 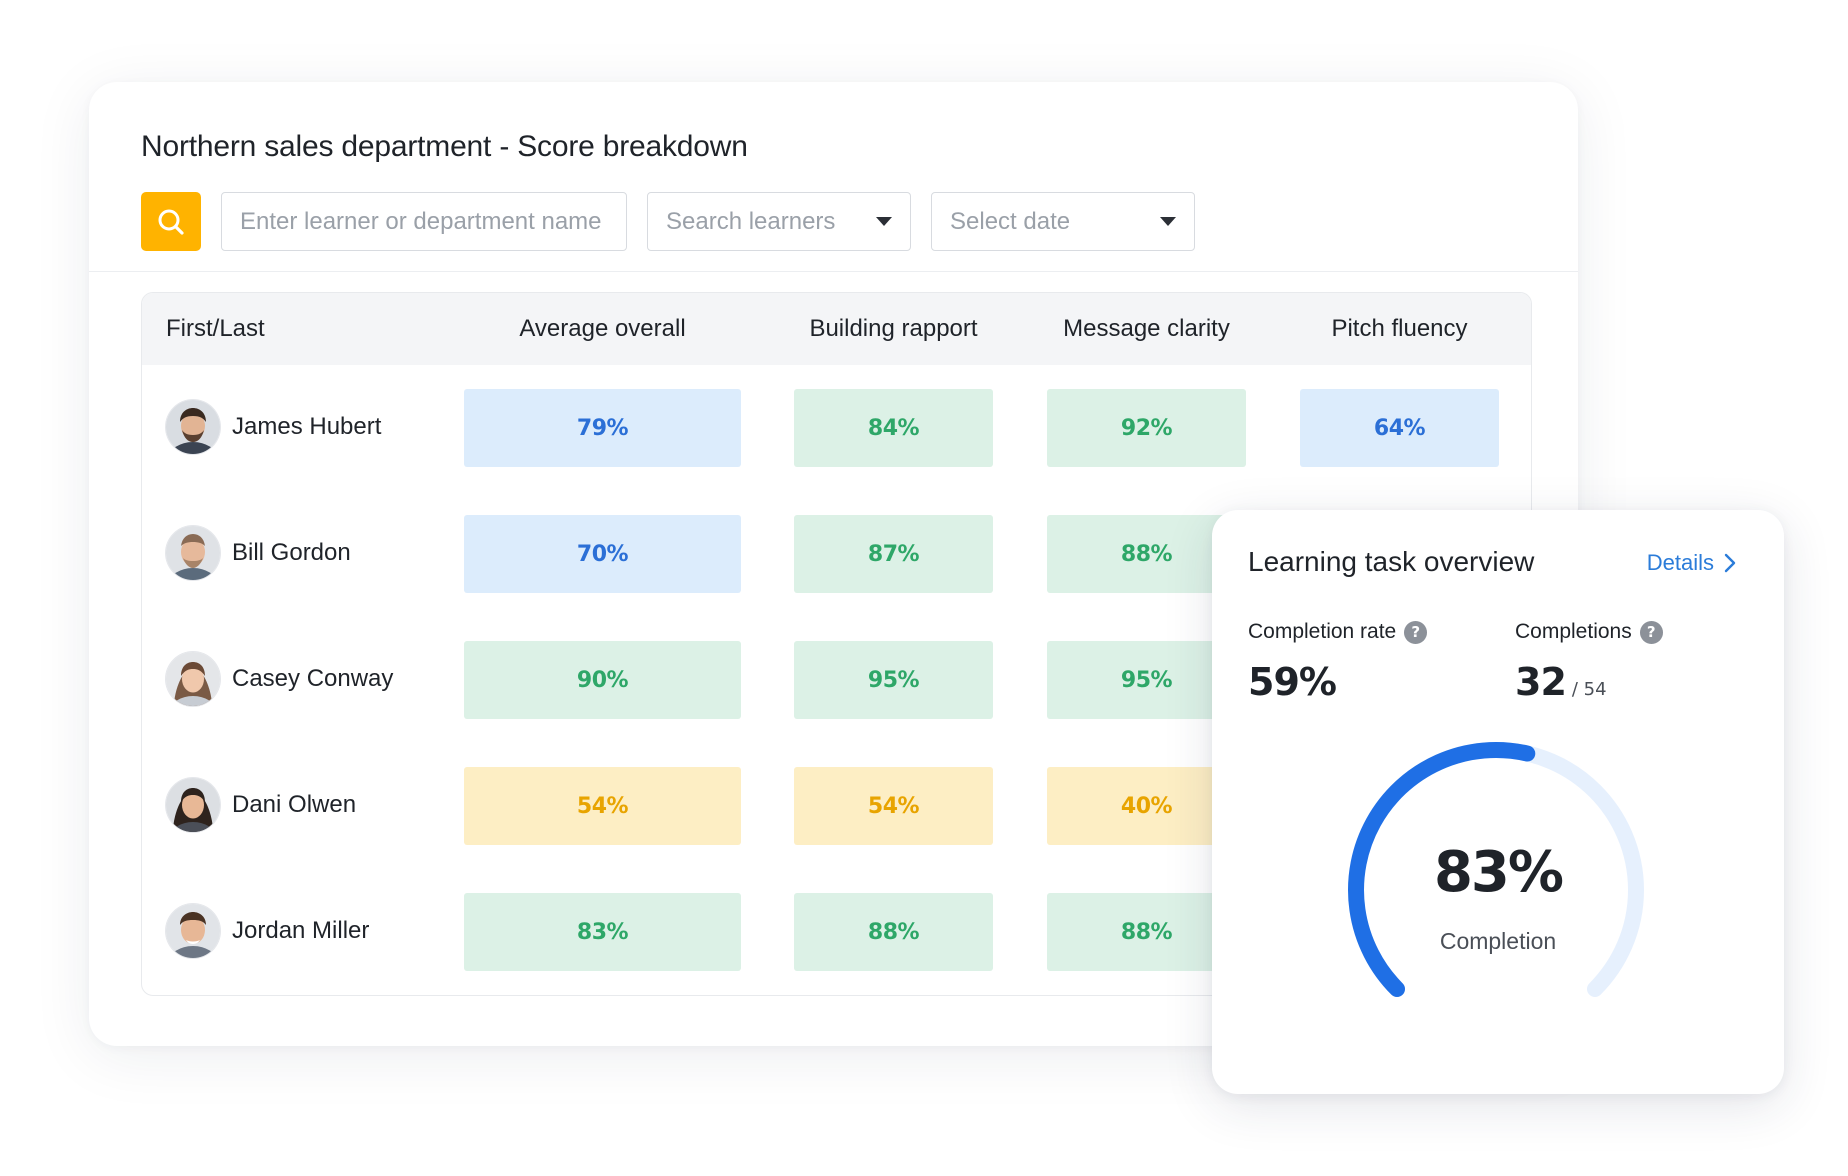 What do you see at coordinates (215, 329) in the screenshot?
I see `column-header-name: First/Last` at bounding box center [215, 329].